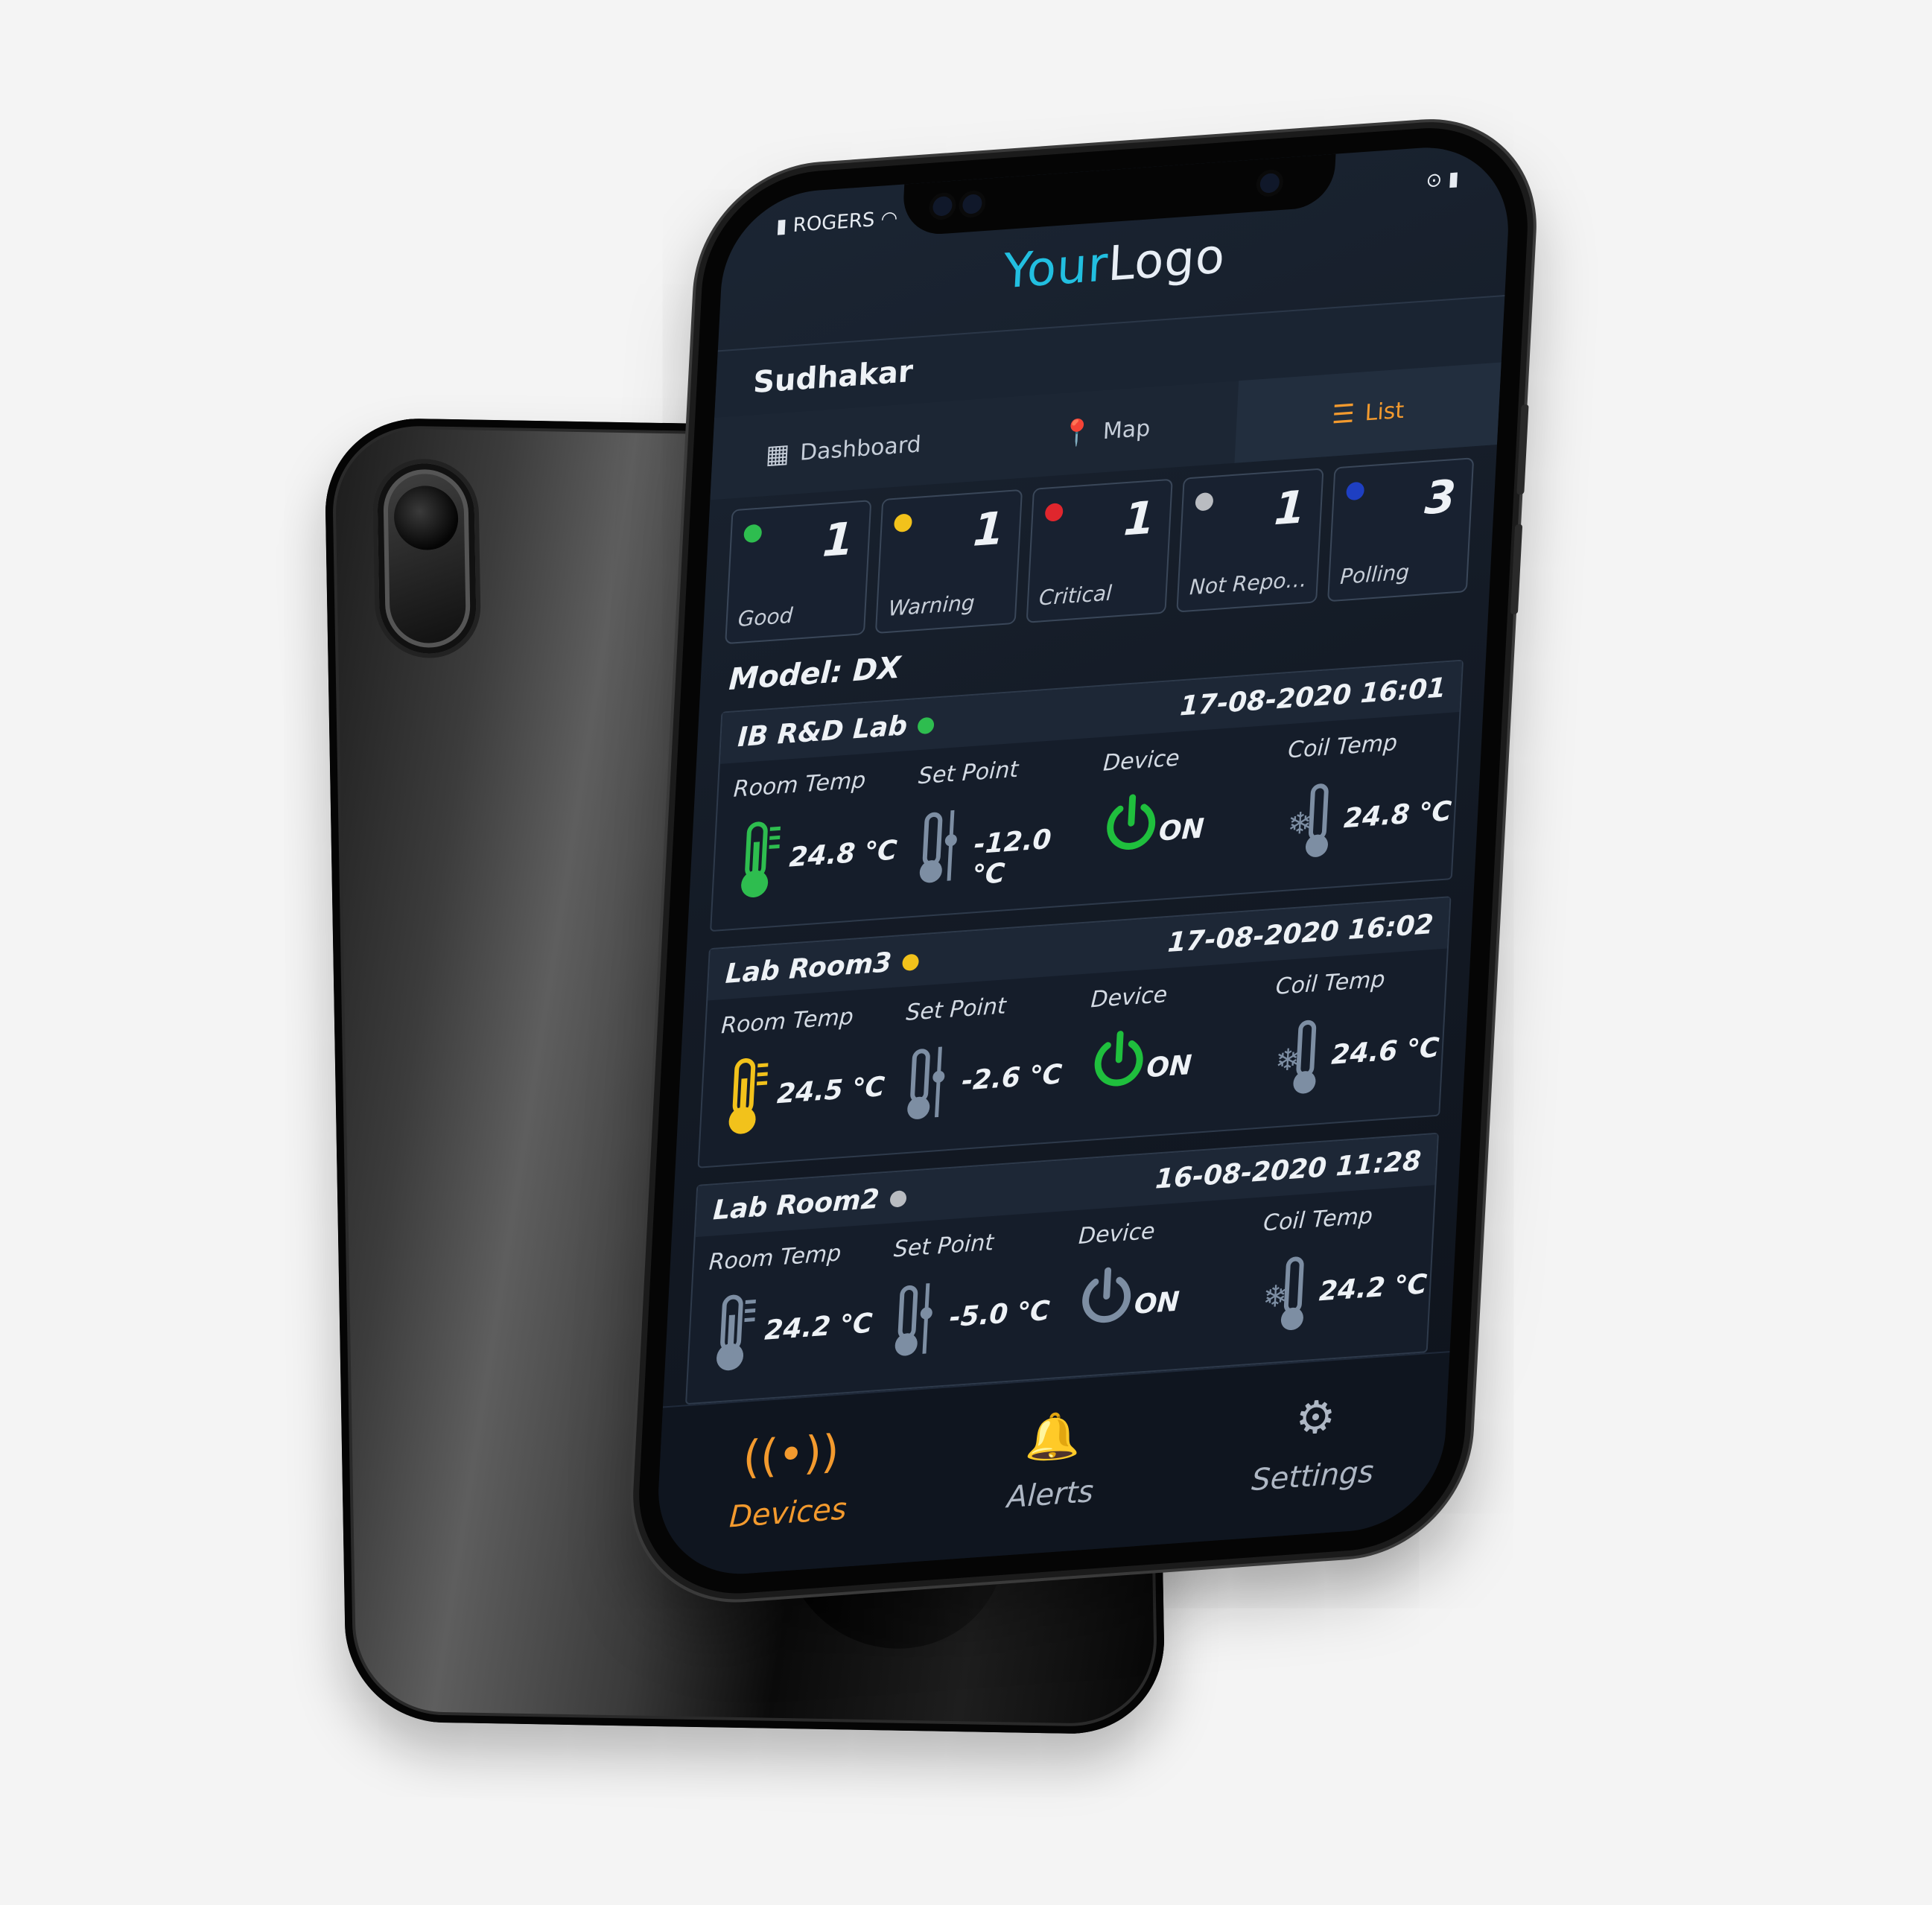 The image size is (1932, 1905). What do you see at coordinates (932, 605) in the screenshot?
I see `status-label: Warning` at bounding box center [932, 605].